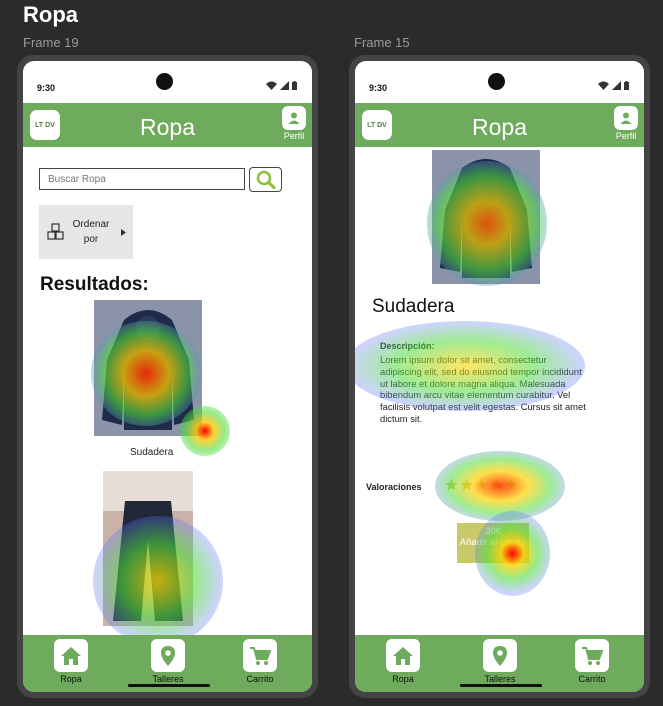 This screenshot has width=663, height=706. What do you see at coordinates (142, 179) in the screenshot?
I see `search-input` at bounding box center [142, 179].